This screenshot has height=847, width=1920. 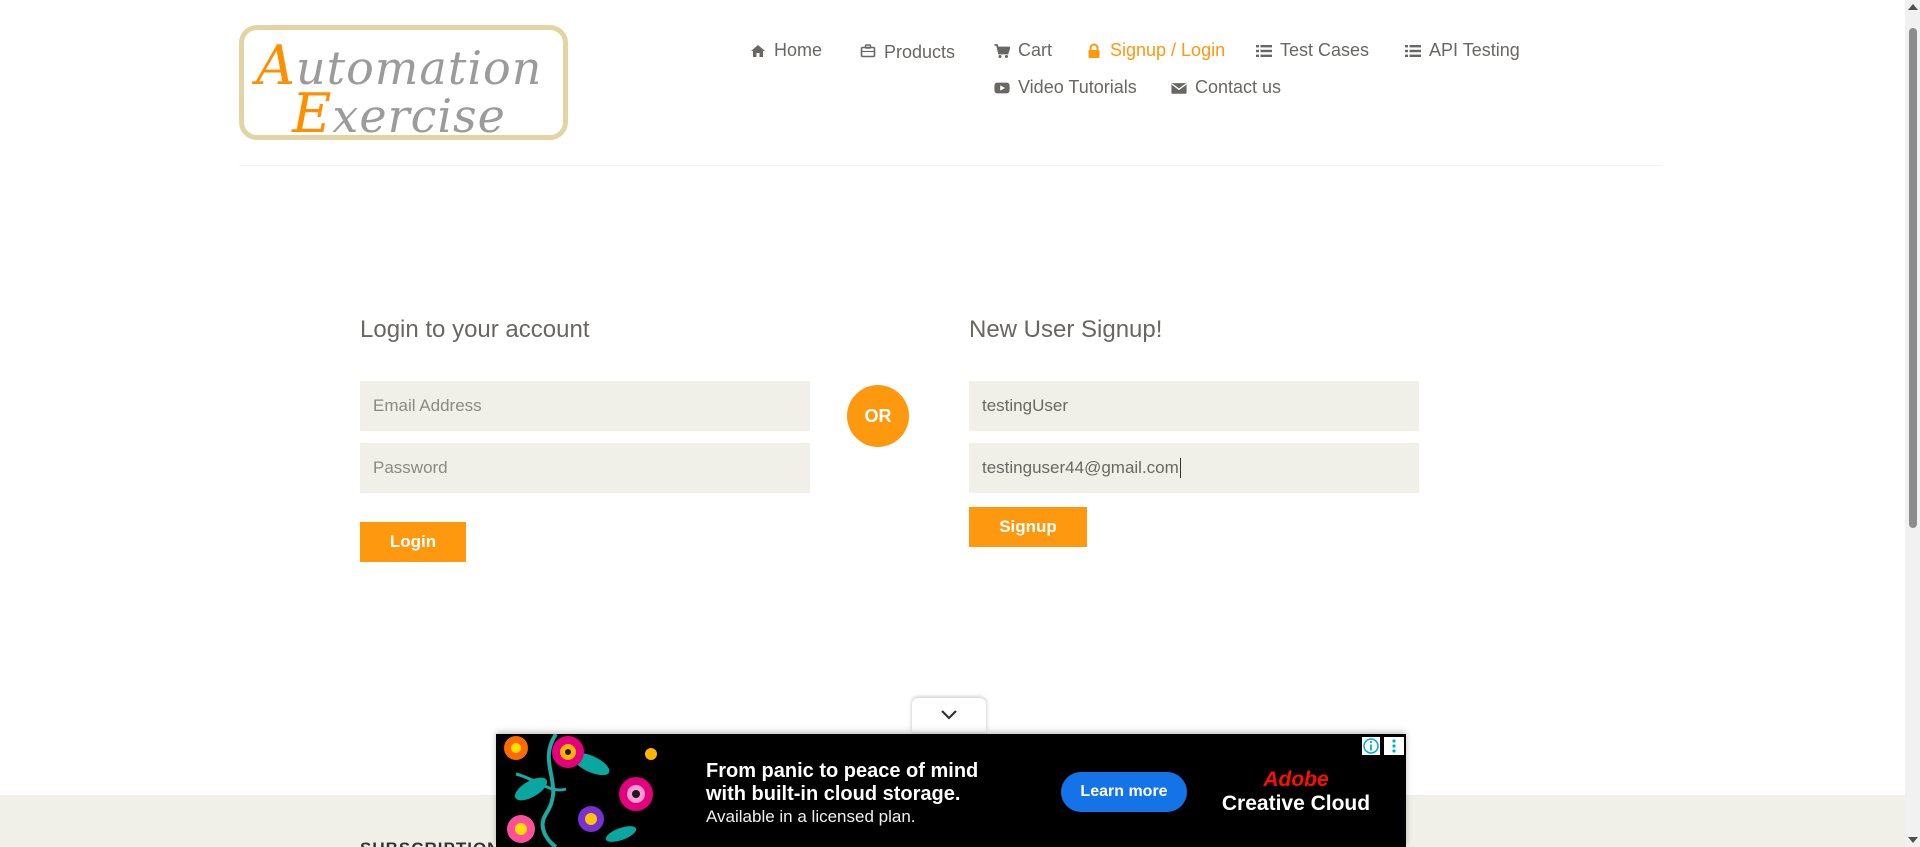 I want to click on floral-art-icon, so click(x=581, y=790).